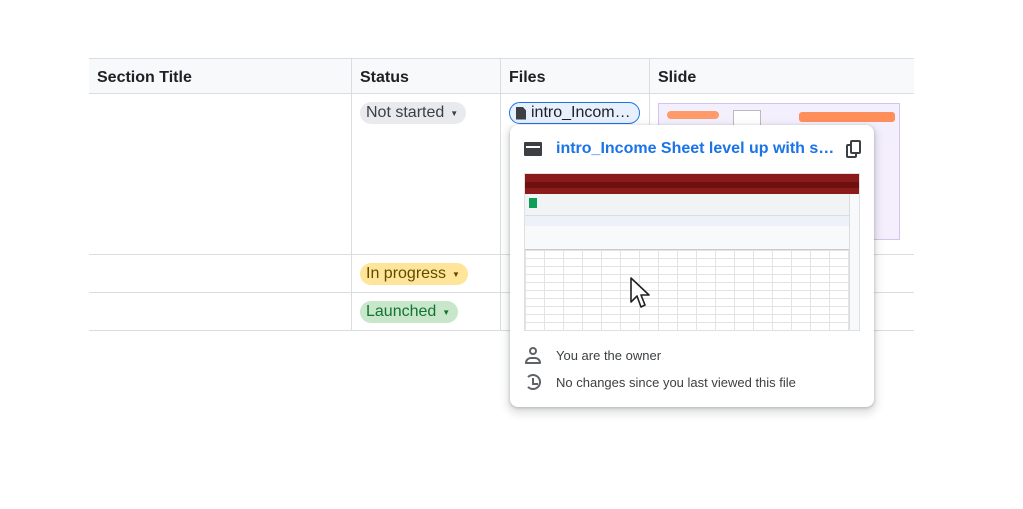 Image resolution: width=1023 pixels, height=509 pixels. I want to click on document-icon, so click(521, 113).